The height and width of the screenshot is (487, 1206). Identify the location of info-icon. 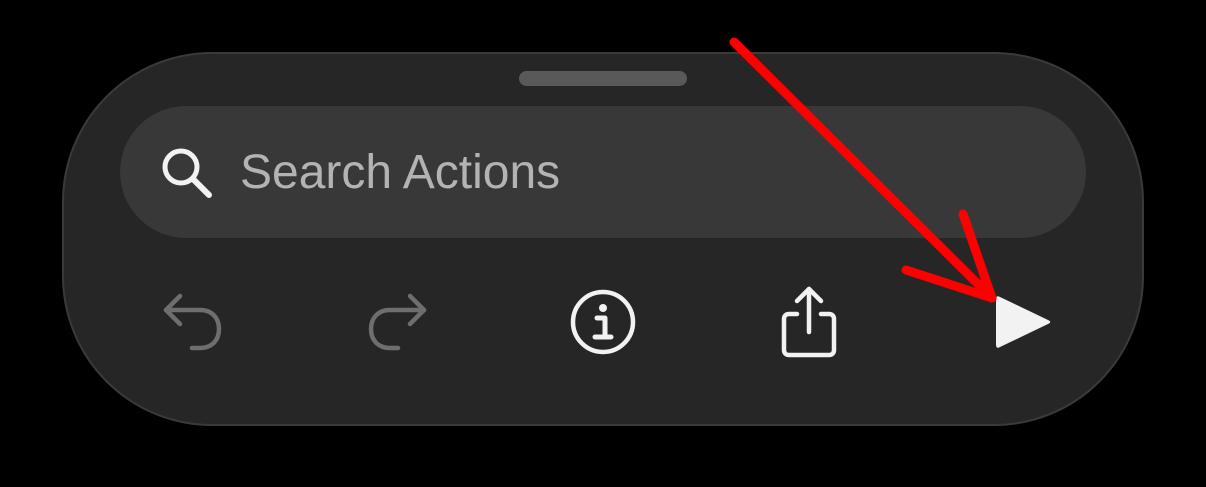
(603, 322).